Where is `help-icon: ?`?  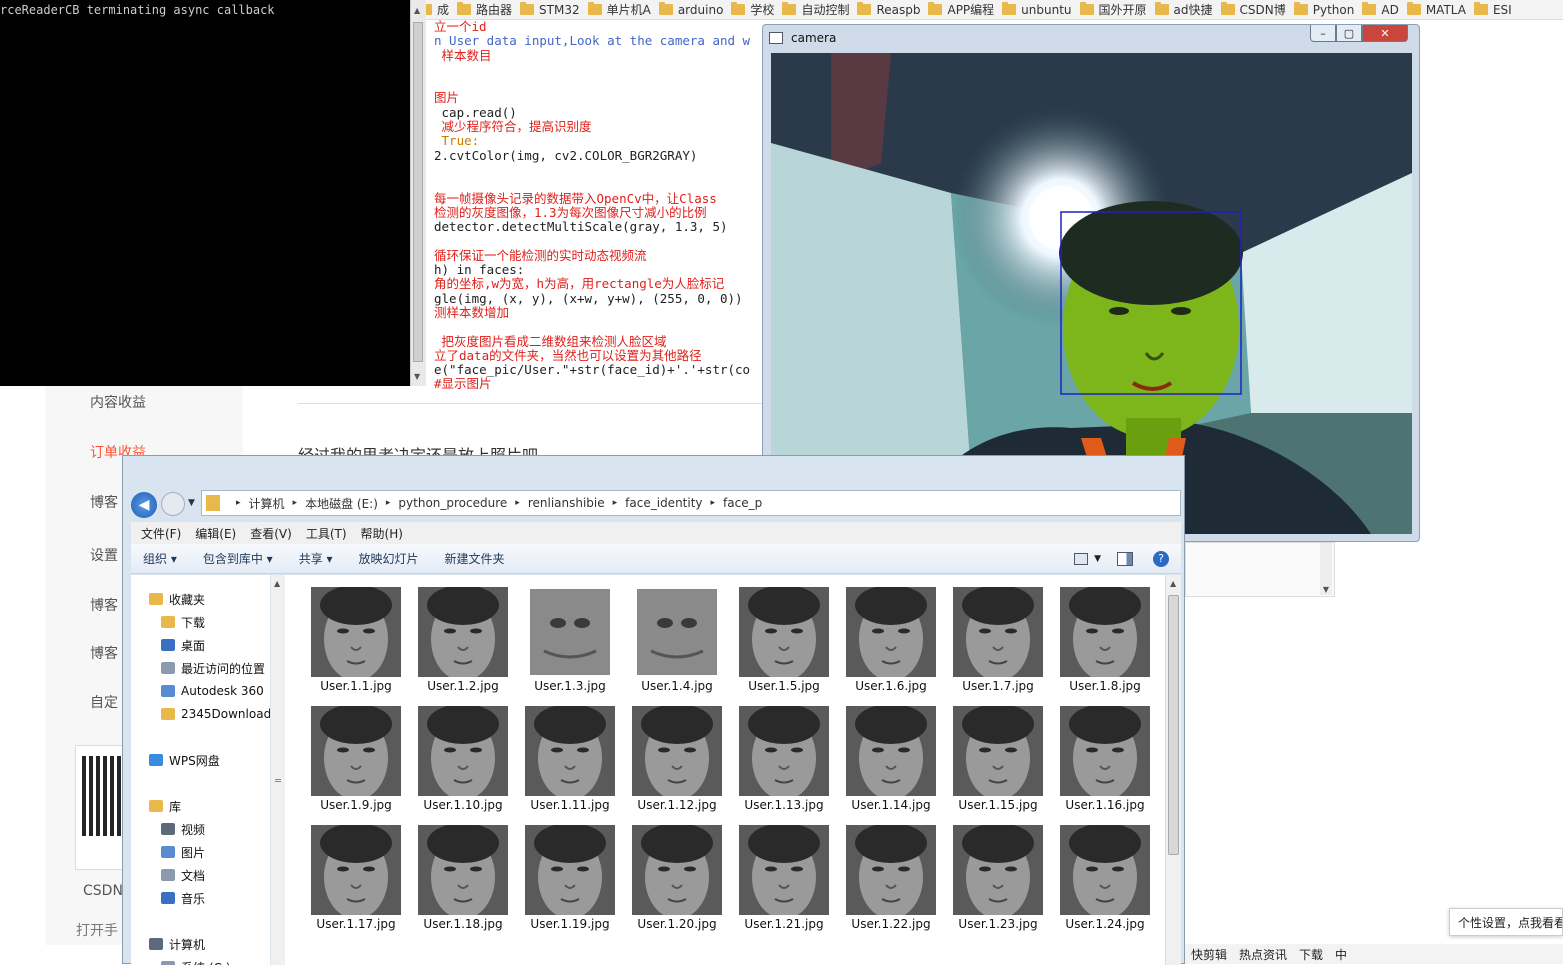
help-icon: ? is located at coordinates (1161, 558).